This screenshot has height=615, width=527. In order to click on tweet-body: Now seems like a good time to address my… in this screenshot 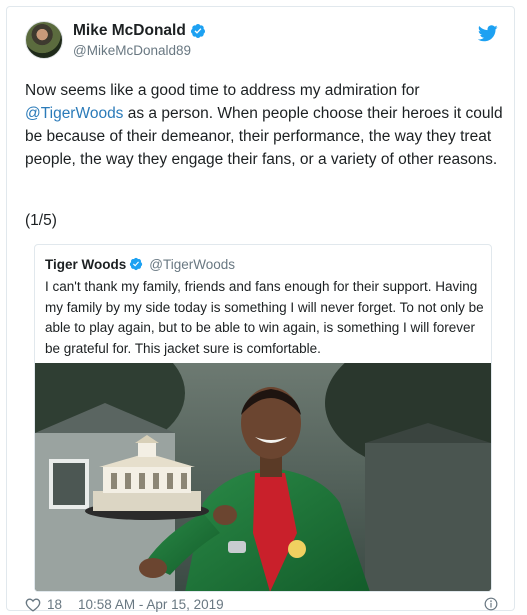, I will do `click(264, 125)`.